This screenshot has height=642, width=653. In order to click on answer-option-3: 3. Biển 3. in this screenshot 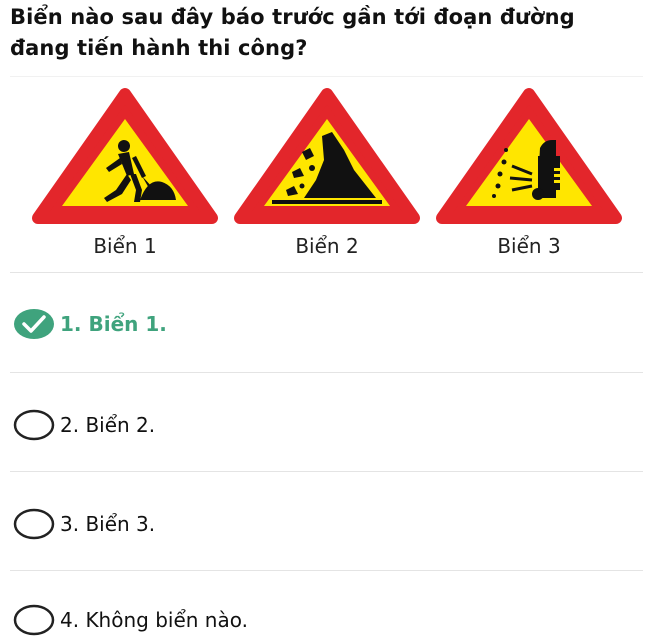, I will do `click(322, 524)`.